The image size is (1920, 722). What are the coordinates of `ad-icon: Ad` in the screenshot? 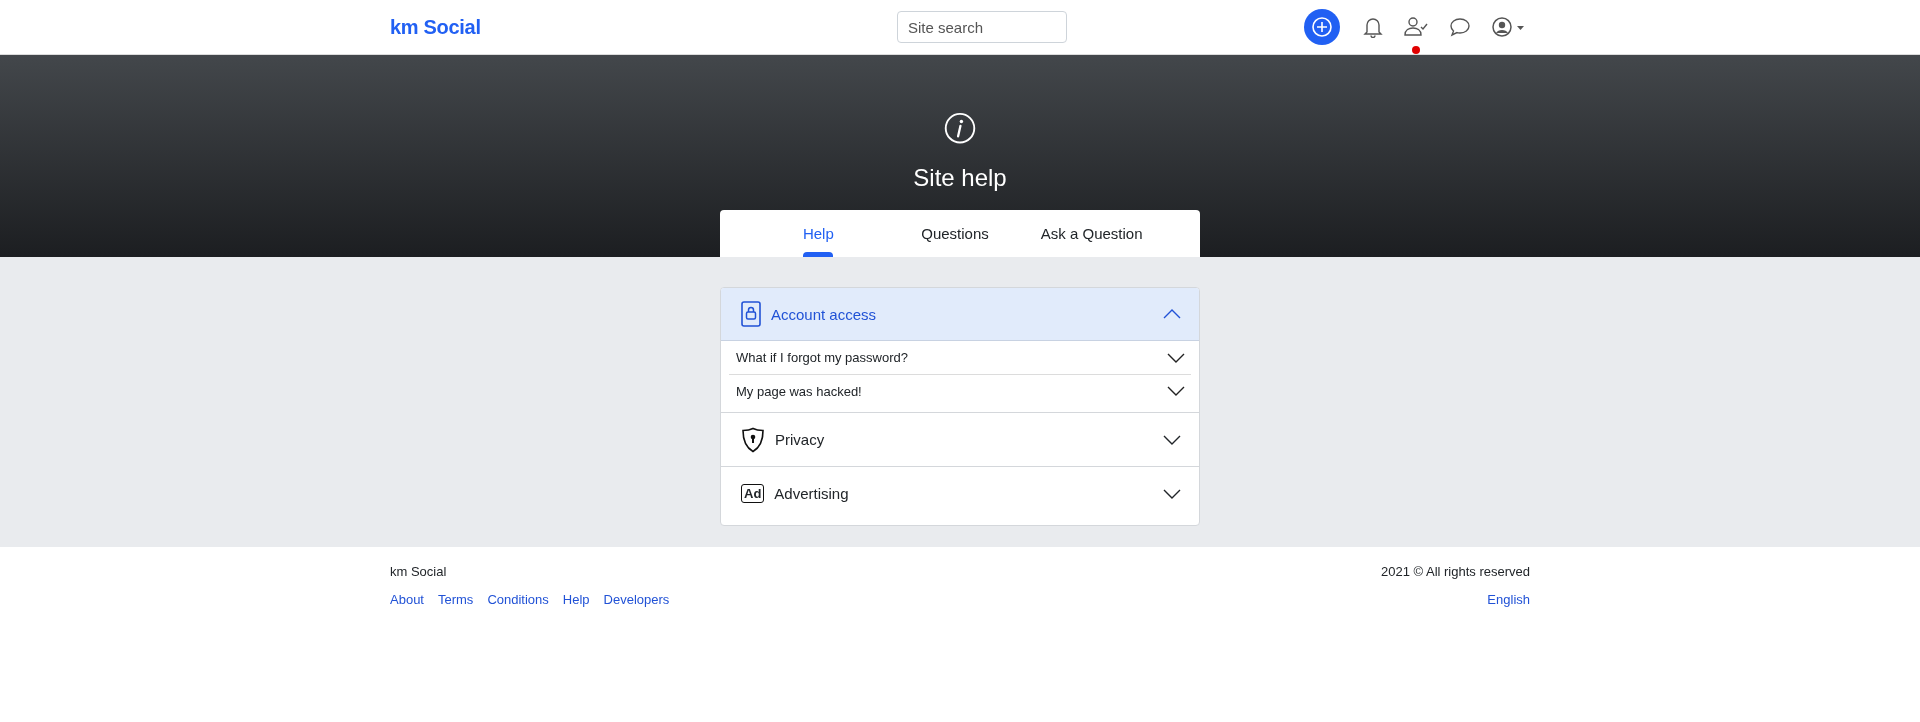 It's located at (753, 493).